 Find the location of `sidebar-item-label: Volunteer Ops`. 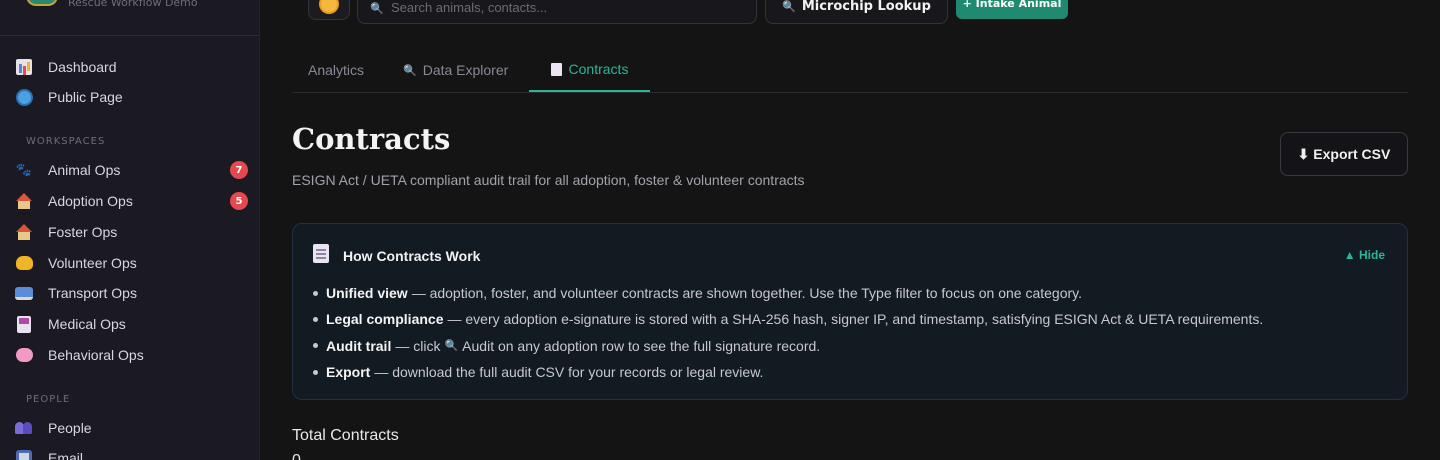

sidebar-item-label: Volunteer Ops is located at coordinates (92, 263).